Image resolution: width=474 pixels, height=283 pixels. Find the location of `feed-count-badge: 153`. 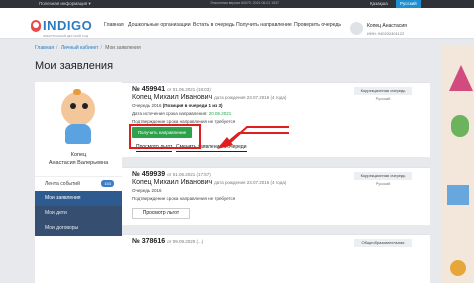

feed-count-badge: 153 is located at coordinates (107, 183).